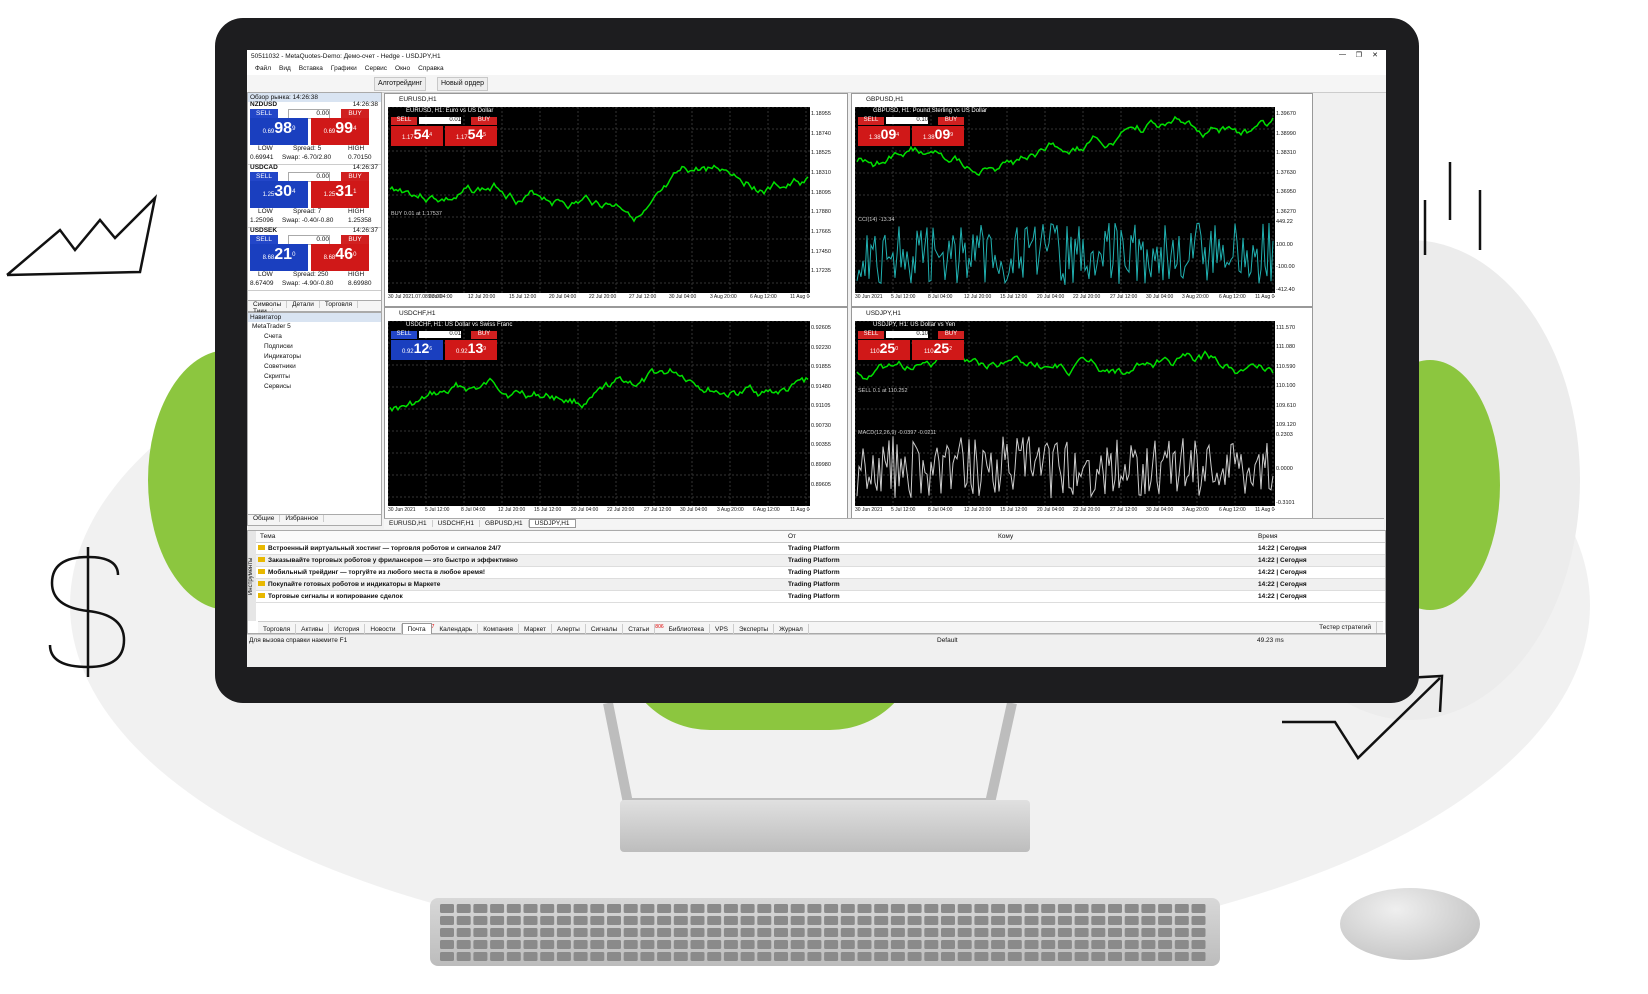 The height and width of the screenshot is (994, 1648). I want to click on chart-tab: USDJPY,H1, so click(552, 523).